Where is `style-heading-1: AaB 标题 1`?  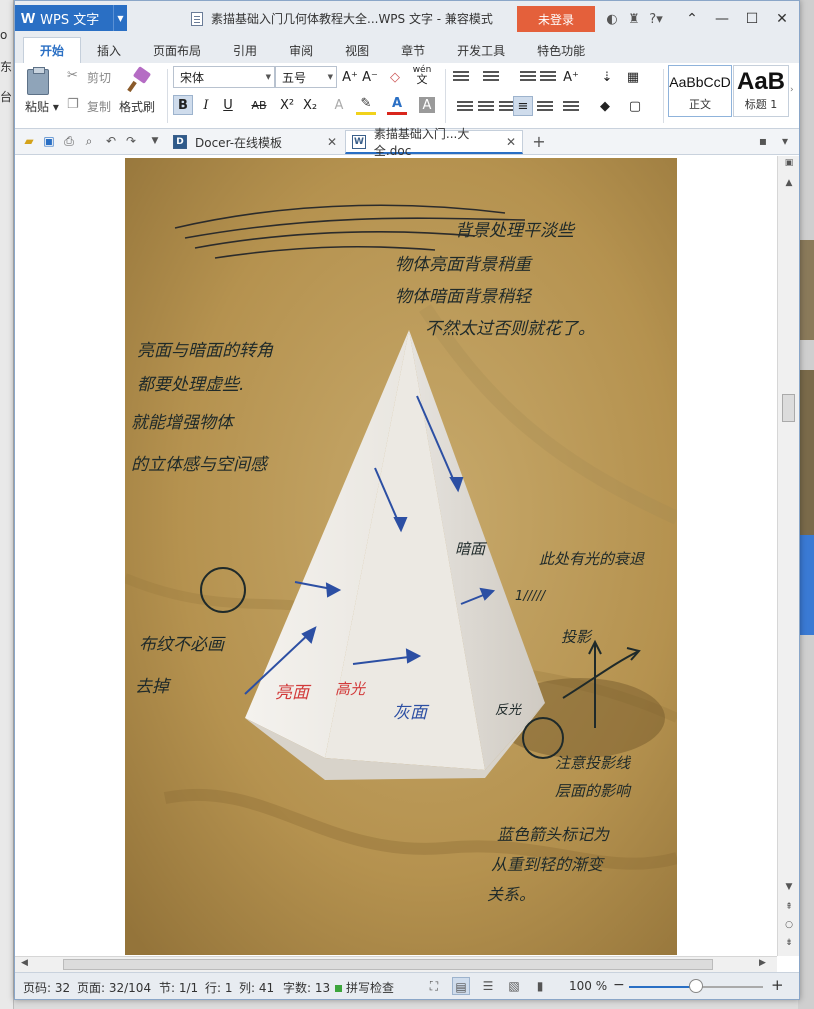 style-heading-1: AaB 标题 1 is located at coordinates (761, 91).